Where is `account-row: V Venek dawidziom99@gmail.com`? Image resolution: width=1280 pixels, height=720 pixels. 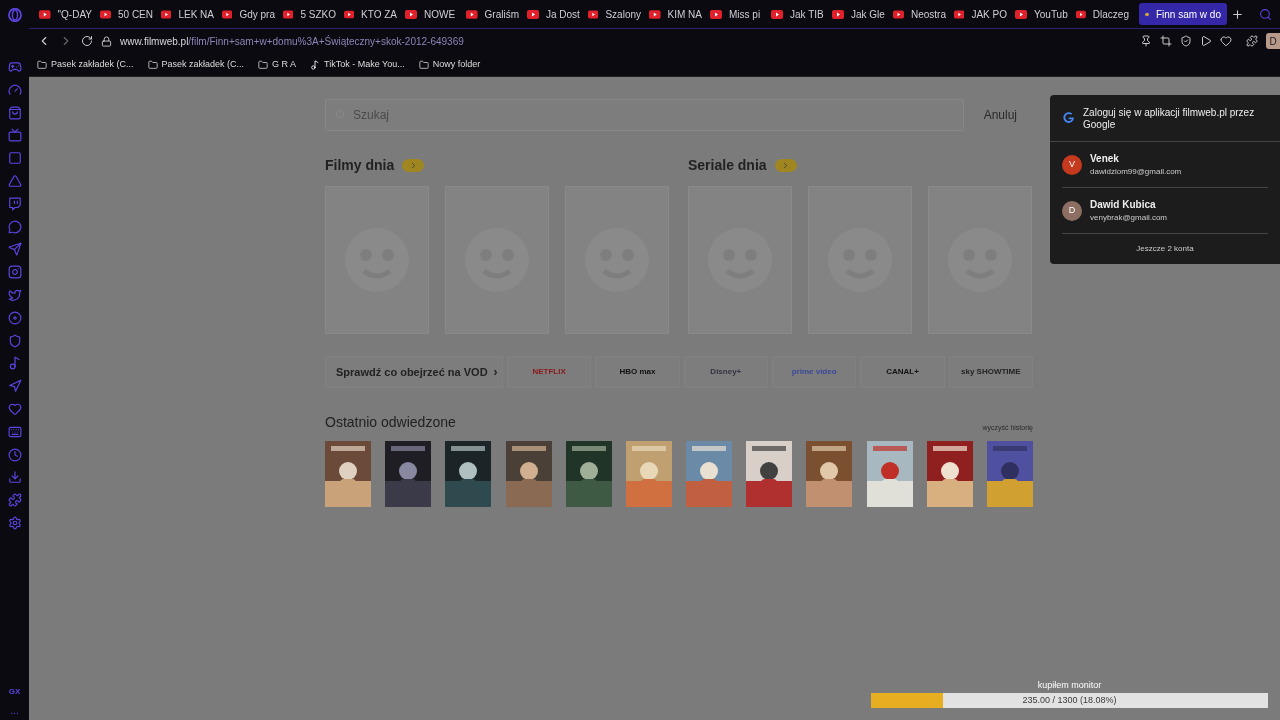 account-row: V Venek dawidziom99@gmail.com is located at coordinates (1165, 165).